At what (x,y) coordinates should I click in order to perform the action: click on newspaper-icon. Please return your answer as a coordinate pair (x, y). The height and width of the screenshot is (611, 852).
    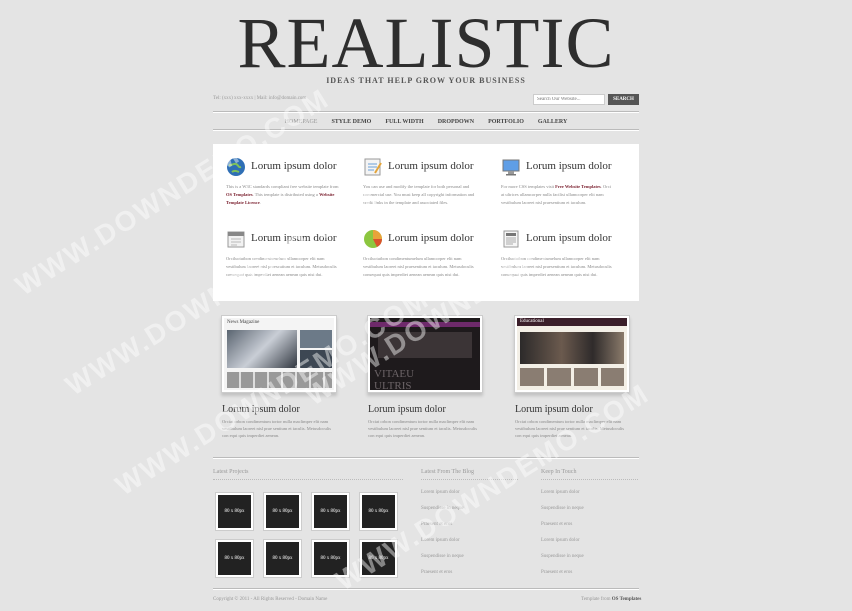
    Looking at the image, I should click on (511, 239).